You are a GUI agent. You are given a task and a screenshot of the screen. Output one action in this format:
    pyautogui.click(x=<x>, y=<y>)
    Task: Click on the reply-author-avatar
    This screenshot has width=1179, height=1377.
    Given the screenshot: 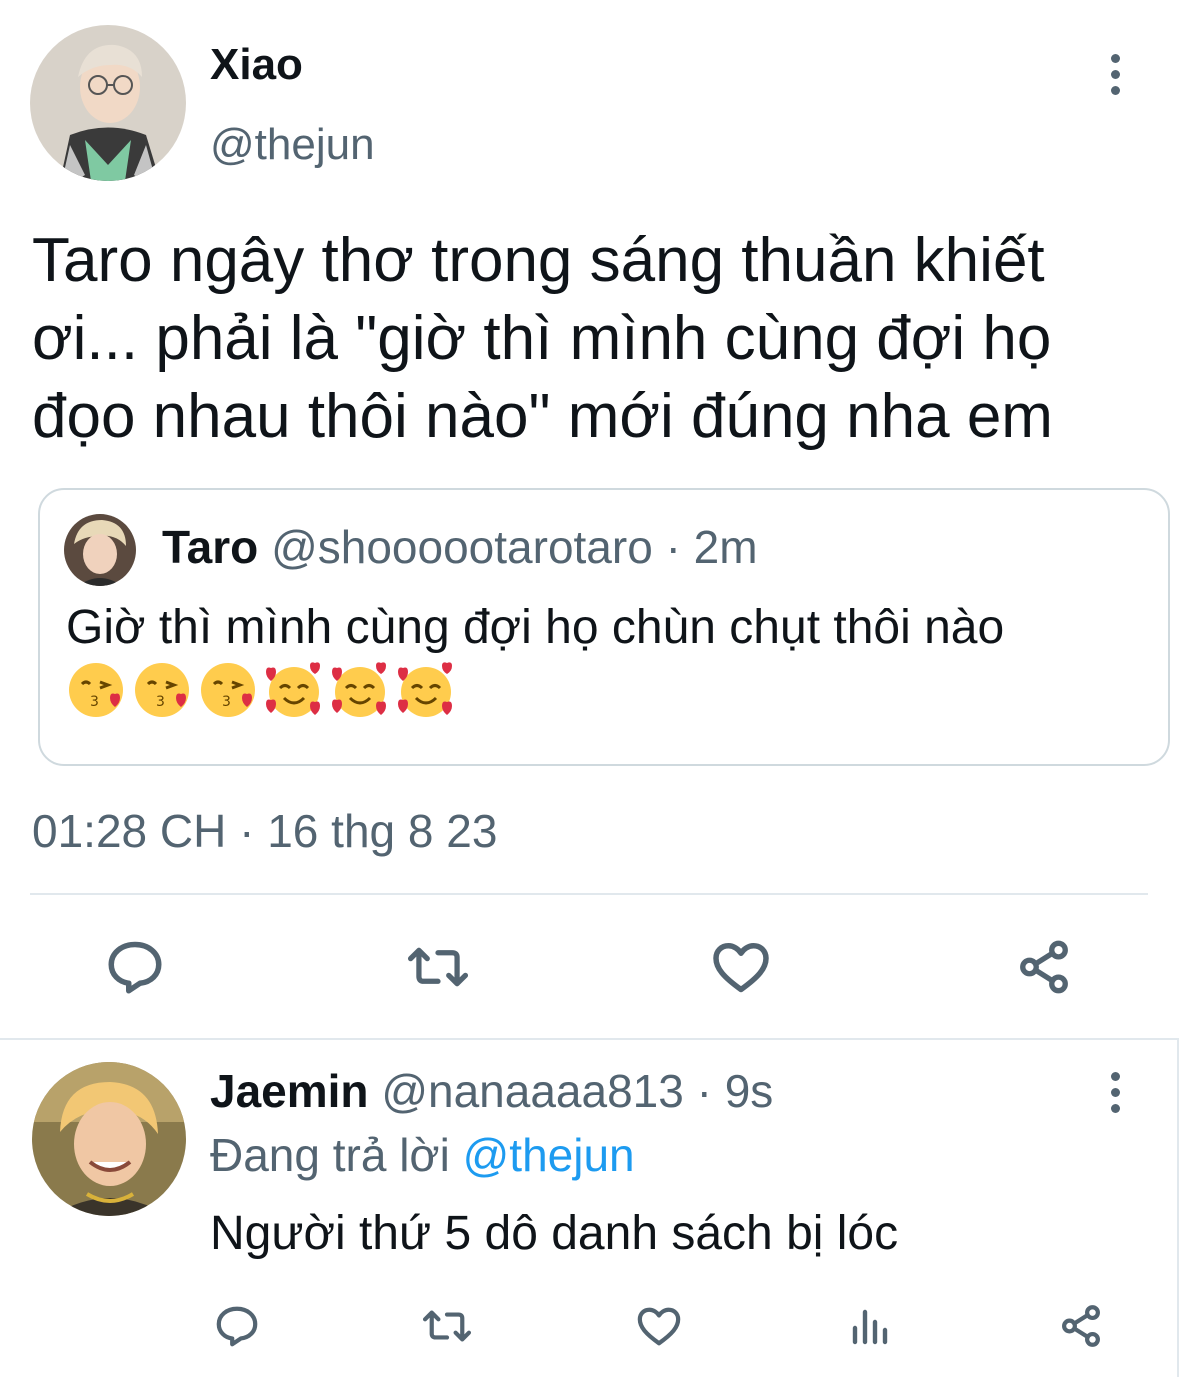 What is the action you would take?
    pyautogui.click(x=109, y=1139)
    